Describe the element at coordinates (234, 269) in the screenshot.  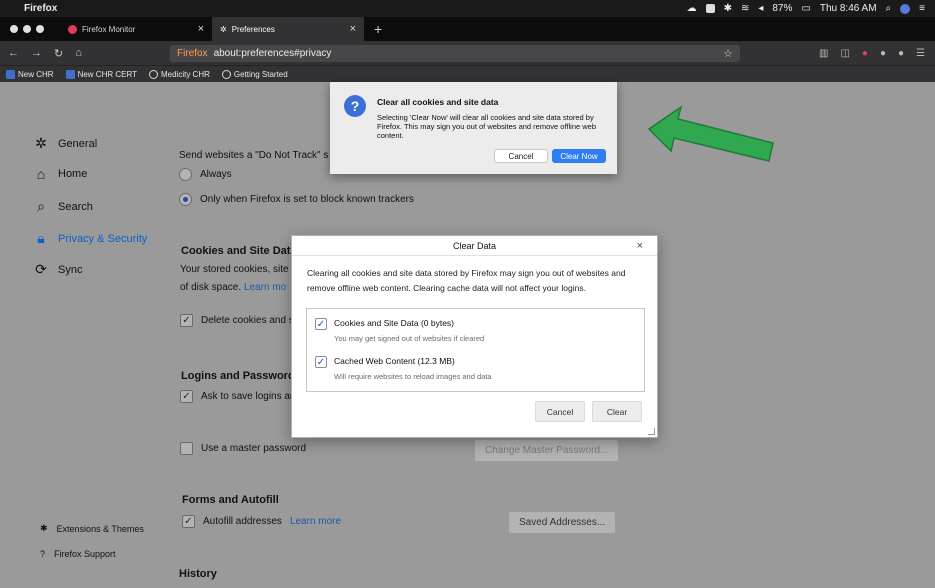
I see `cookies-text-1: Your stored cookies, site` at that location.